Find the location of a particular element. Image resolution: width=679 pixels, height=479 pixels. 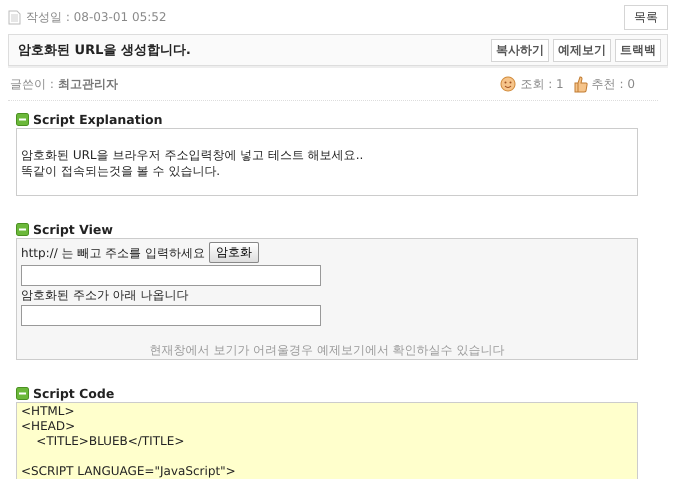

code-line: <HEAD> is located at coordinates (48, 426).